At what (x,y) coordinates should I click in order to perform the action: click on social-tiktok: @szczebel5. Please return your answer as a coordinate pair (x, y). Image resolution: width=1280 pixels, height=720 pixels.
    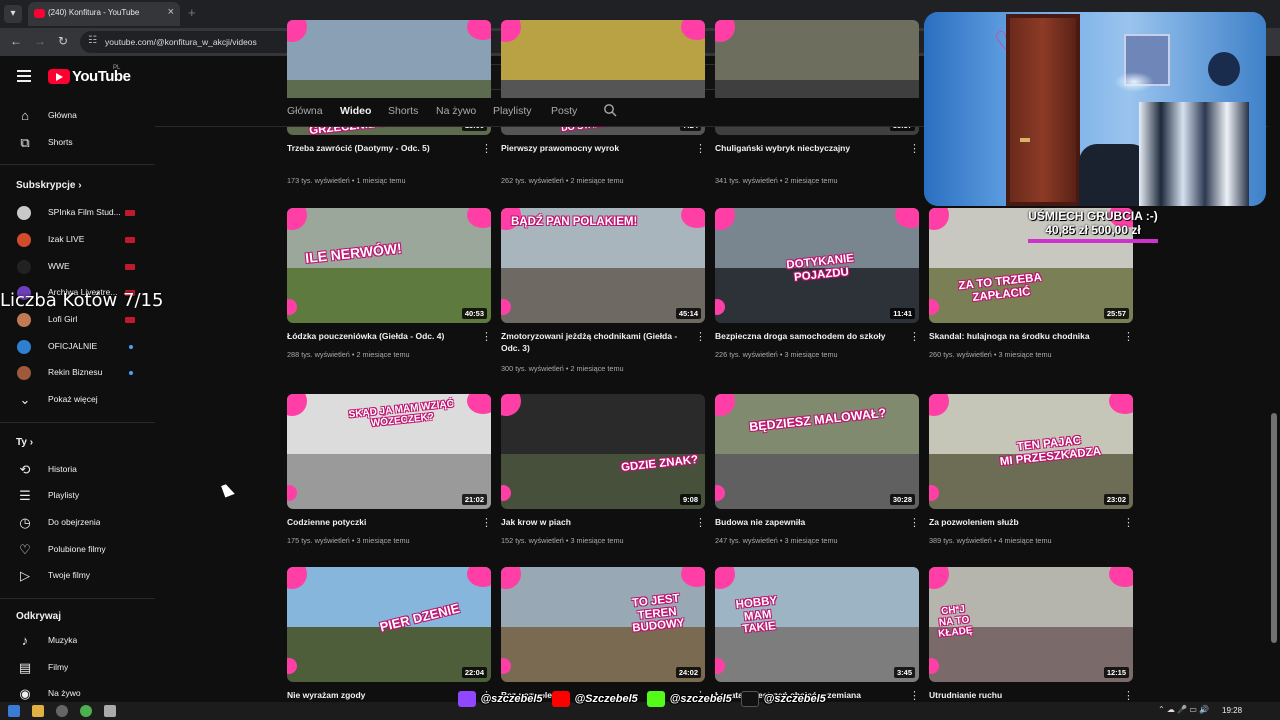
    Looking at the image, I should click on (783, 699).